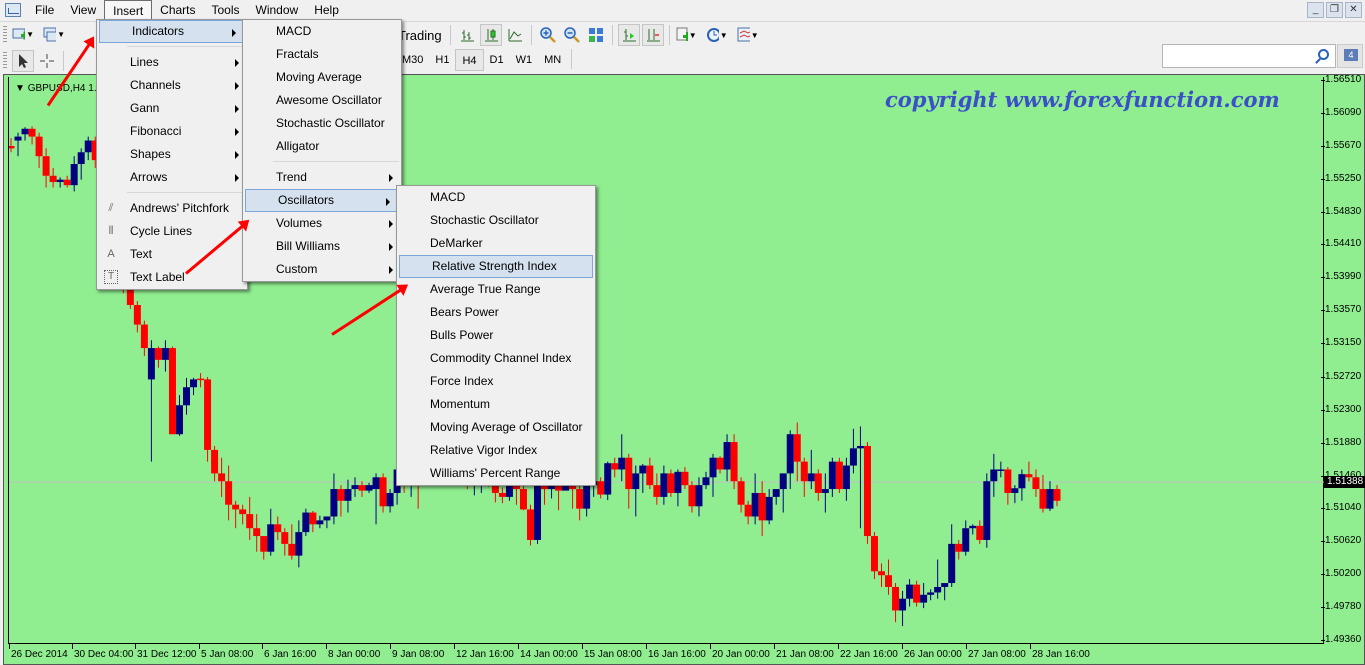 This screenshot has width=1365, height=665. What do you see at coordinates (172, 277) in the screenshot?
I see `insert-item-text-label: T Text Label` at bounding box center [172, 277].